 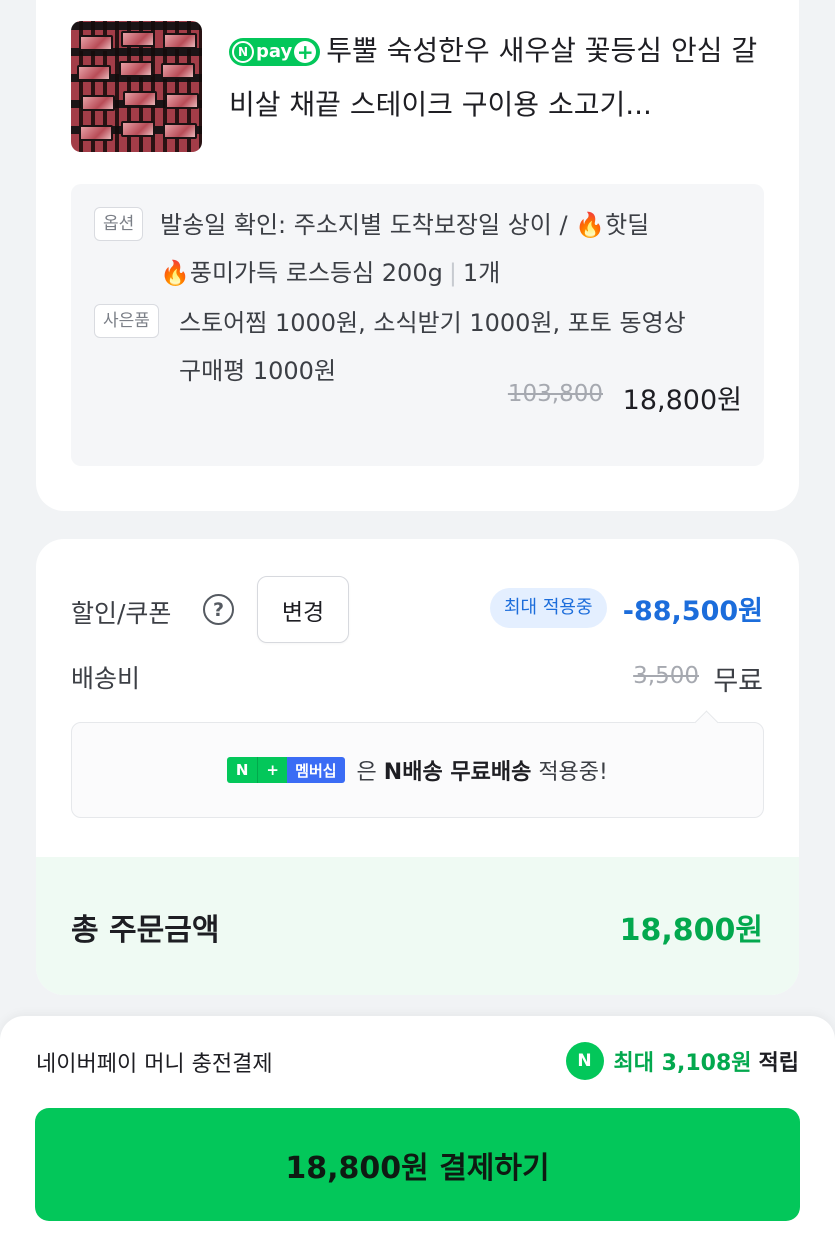 I want to click on help-icon: ?, so click(x=218, y=609).